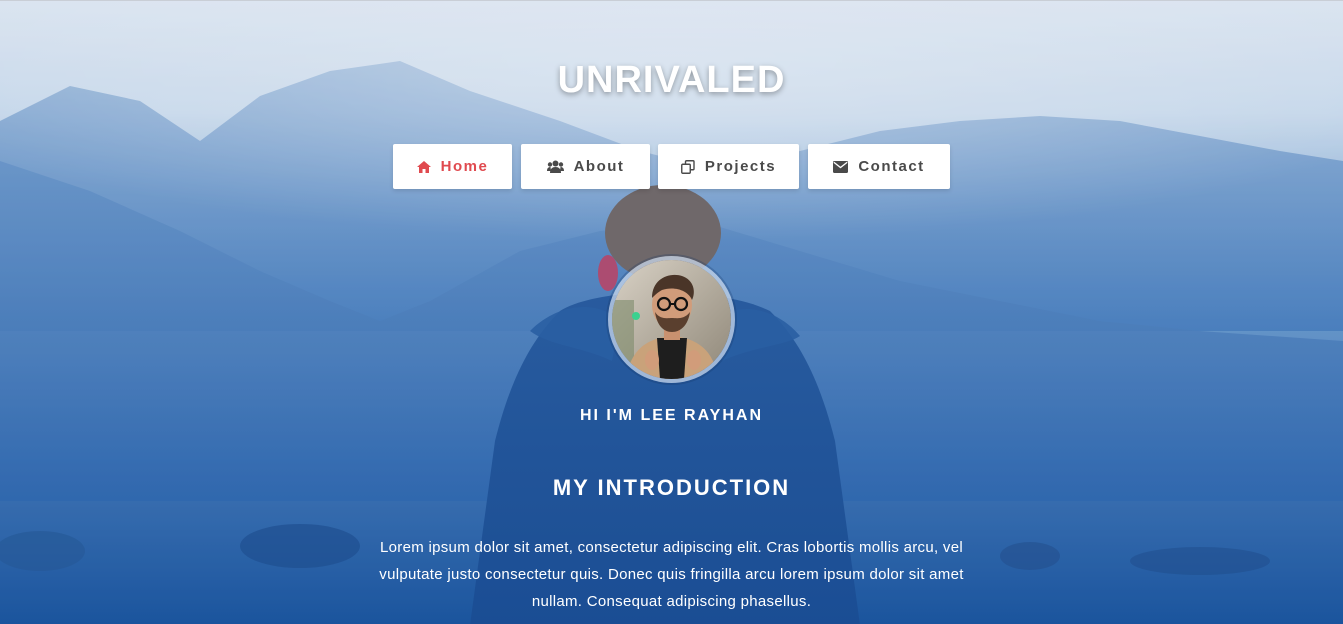  What do you see at coordinates (841, 166) in the screenshot?
I see `envelope-icon` at bounding box center [841, 166].